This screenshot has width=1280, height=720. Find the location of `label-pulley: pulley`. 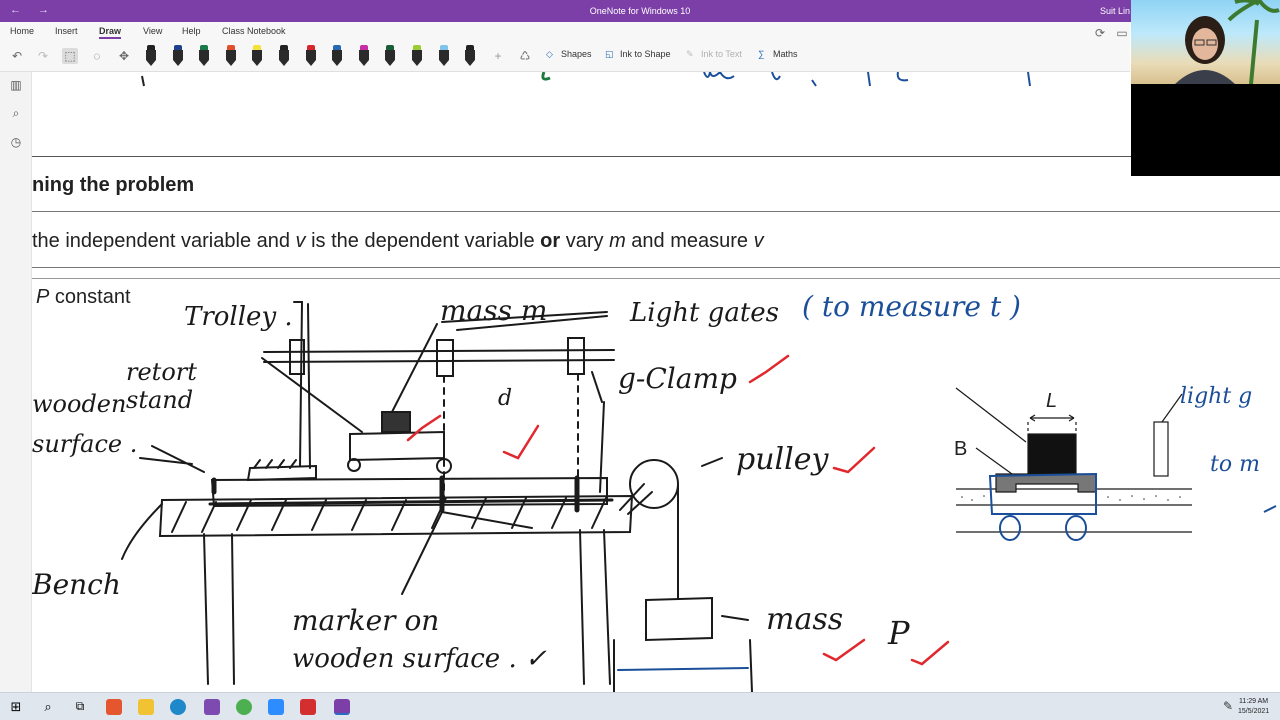

label-pulley: pulley is located at coordinates (782, 459).